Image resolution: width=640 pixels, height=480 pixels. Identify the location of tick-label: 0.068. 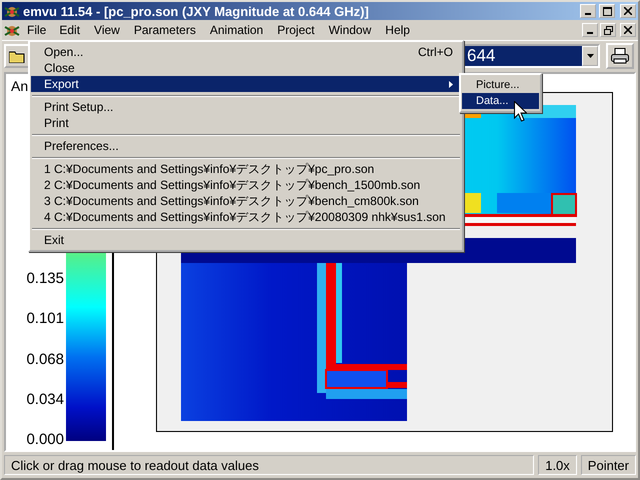
(45, 359).